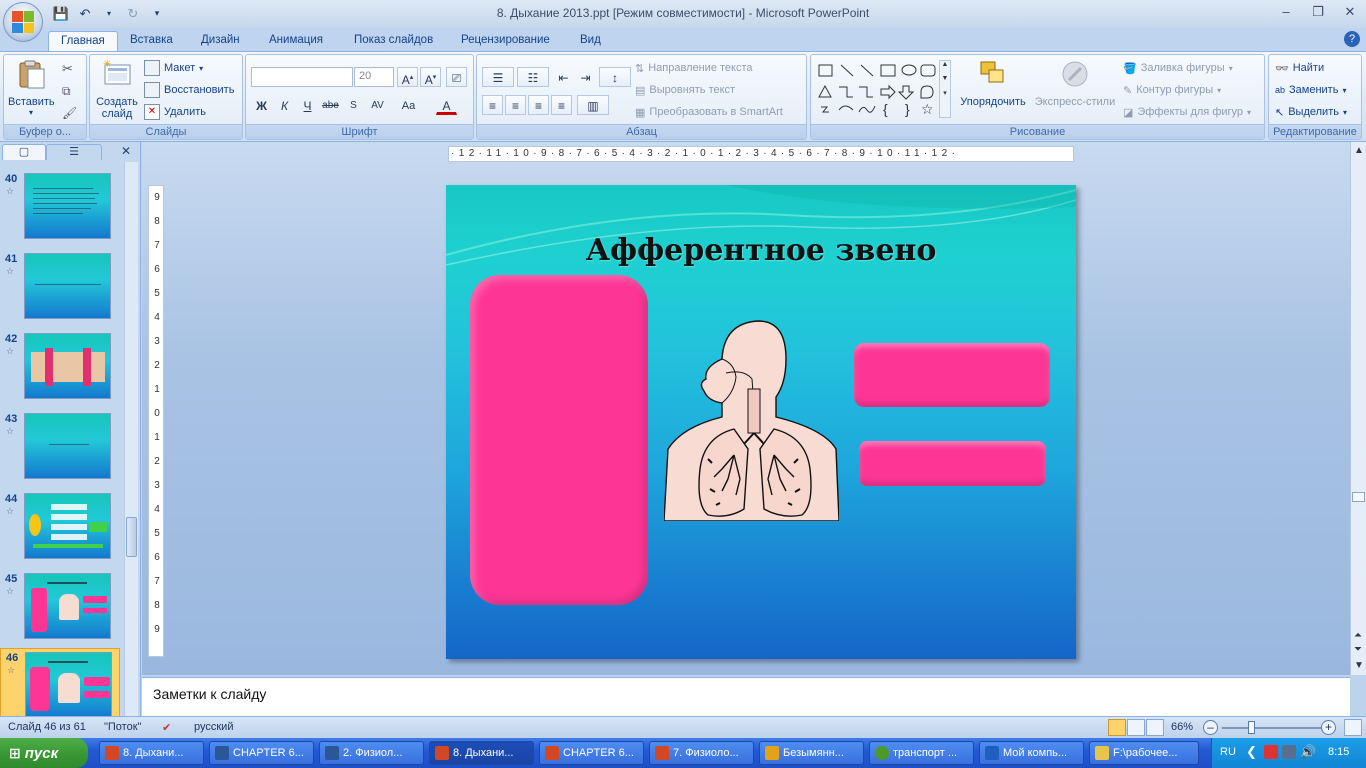 This screenshot has width=1366, height=768. I want to click on new-slide-button: ✳ Создать слайд, so click(117, 89).